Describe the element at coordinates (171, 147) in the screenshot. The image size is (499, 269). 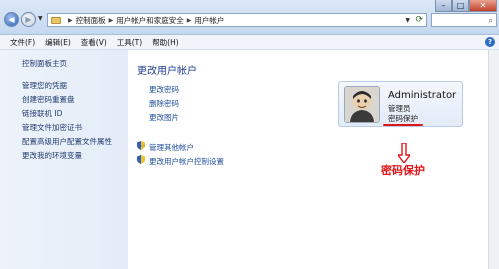
I see `manage-other-accounts-link: 管理其他帐户` at that location.